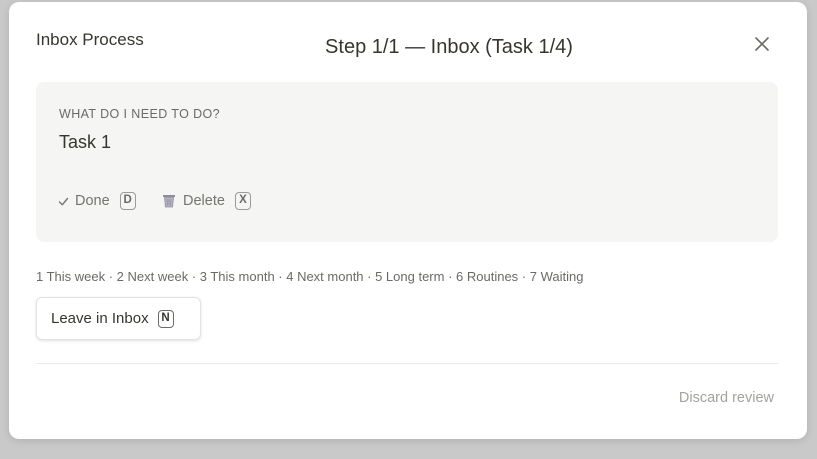 Image resolution: width=817 pixels, height=459 pixels. What do you see at coordinates (63, 201) in the screenshot?
I see `check-icon` at bounding box center [63, 201].